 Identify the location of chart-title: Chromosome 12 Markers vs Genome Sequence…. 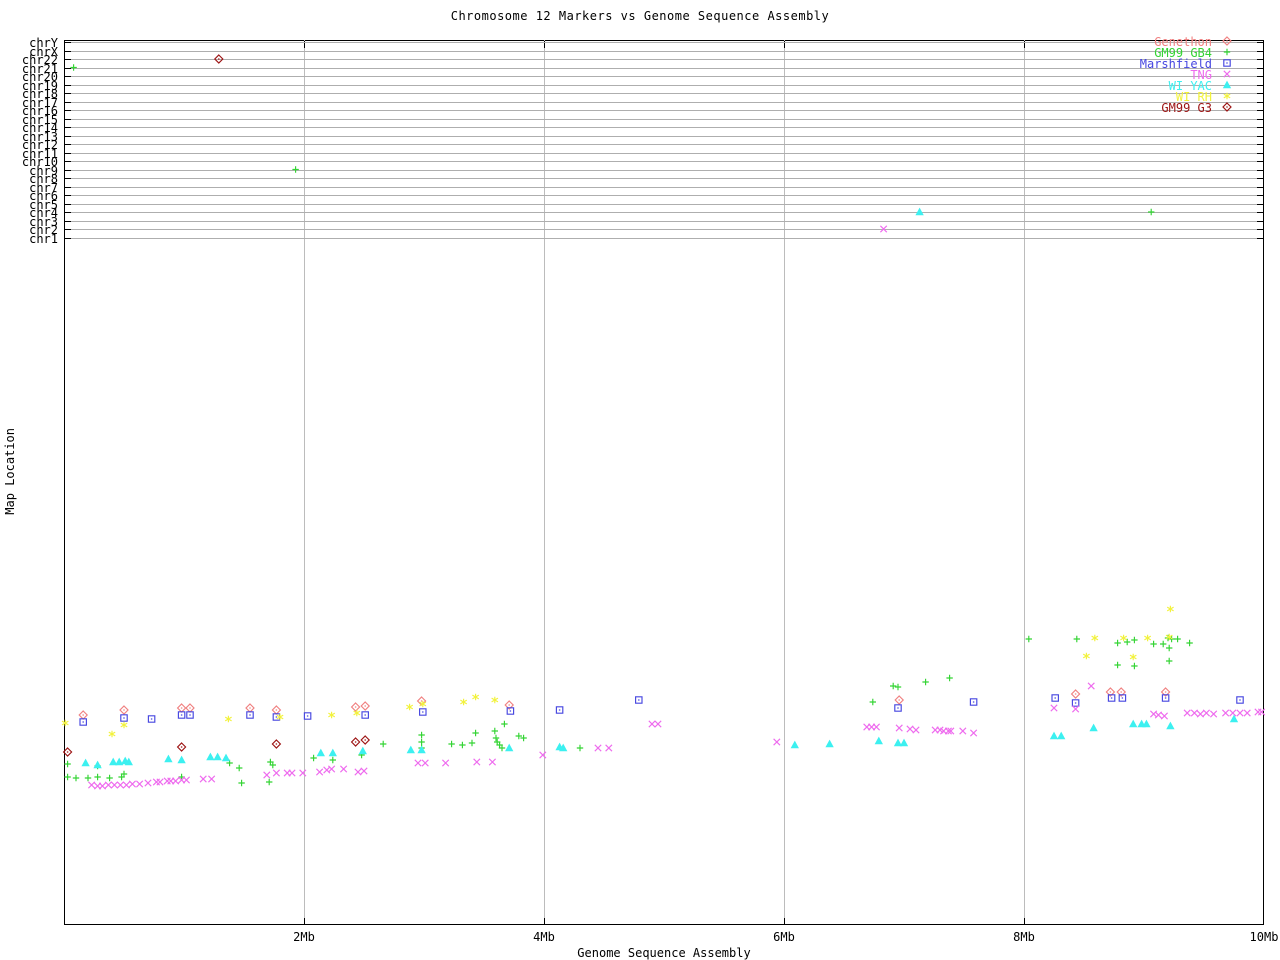
(640, 16).